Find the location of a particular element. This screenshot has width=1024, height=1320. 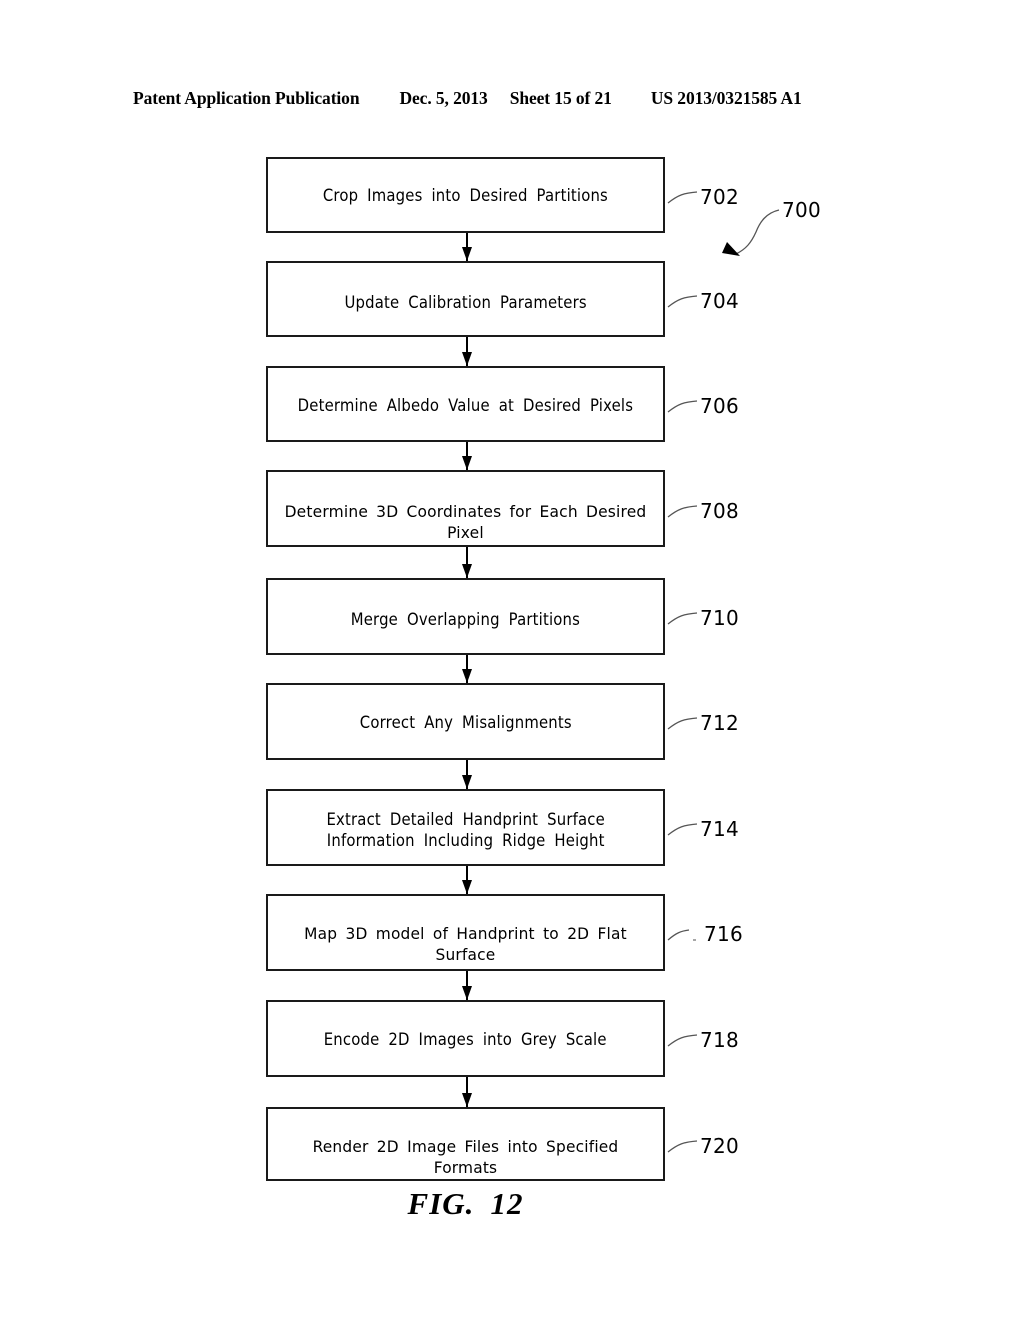

flowchart-step-718: Encode 2D Images into Grey Scale is located at coordinates (465, 1038).